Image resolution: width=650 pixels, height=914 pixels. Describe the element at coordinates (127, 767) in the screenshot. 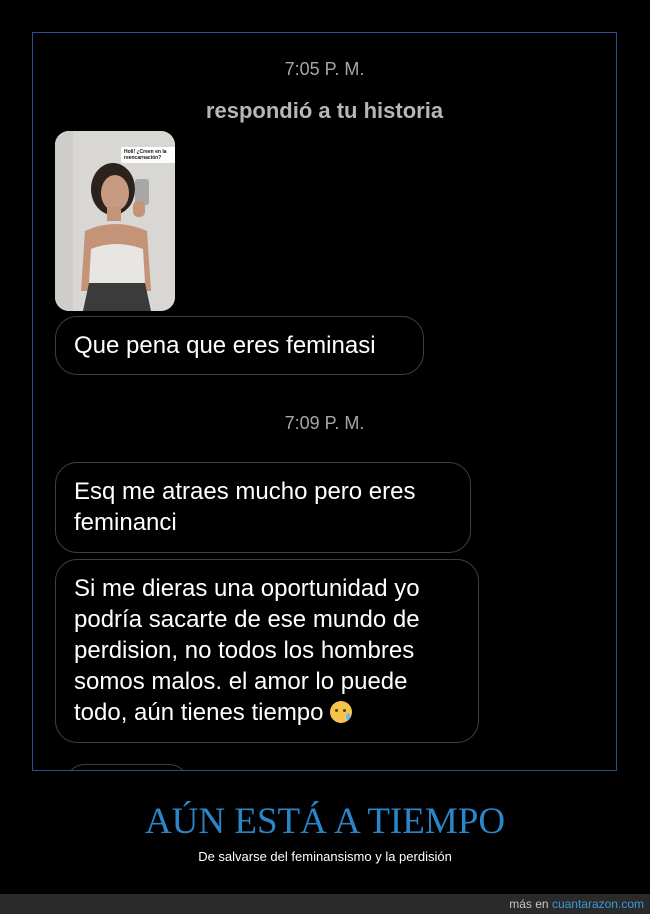

I see `message-bubble-partial` at that location.